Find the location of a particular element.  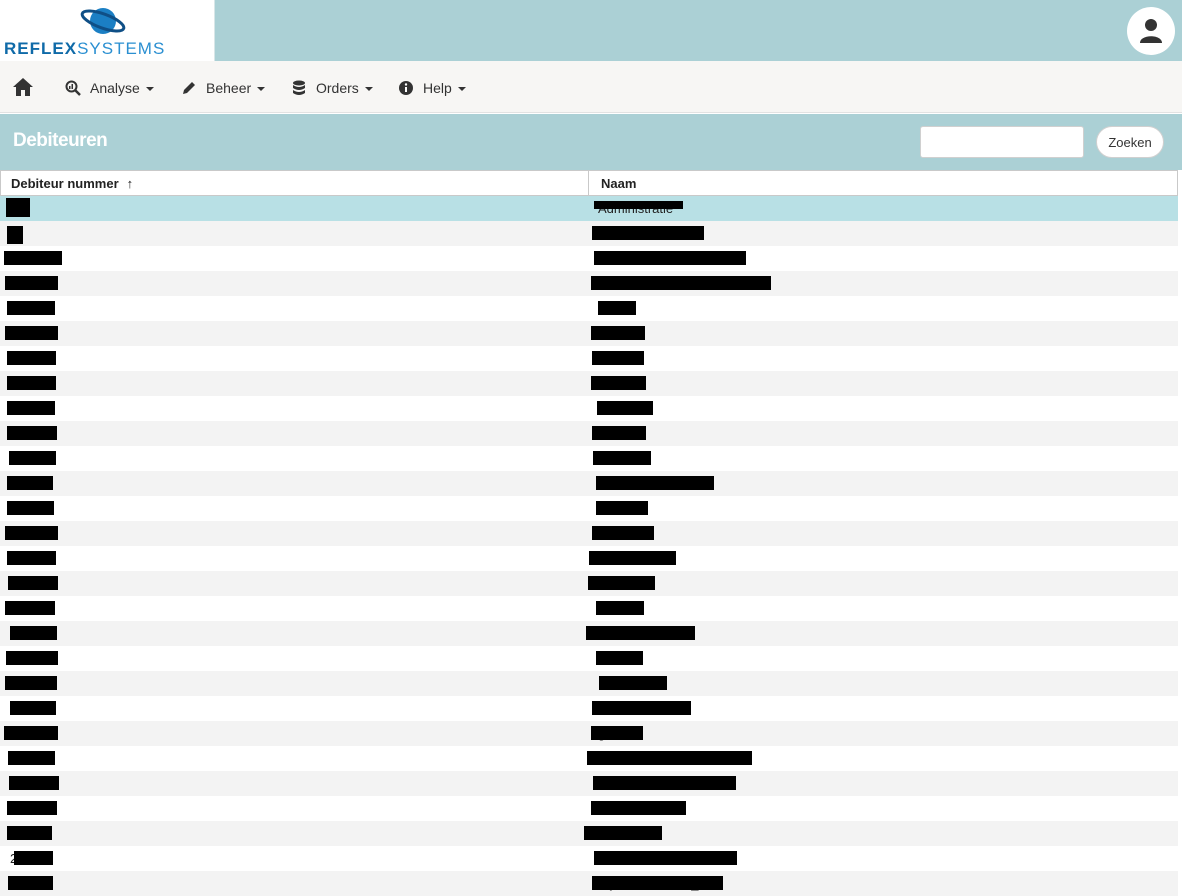

cell-naam: geordi is located at coordinates (883, 733).